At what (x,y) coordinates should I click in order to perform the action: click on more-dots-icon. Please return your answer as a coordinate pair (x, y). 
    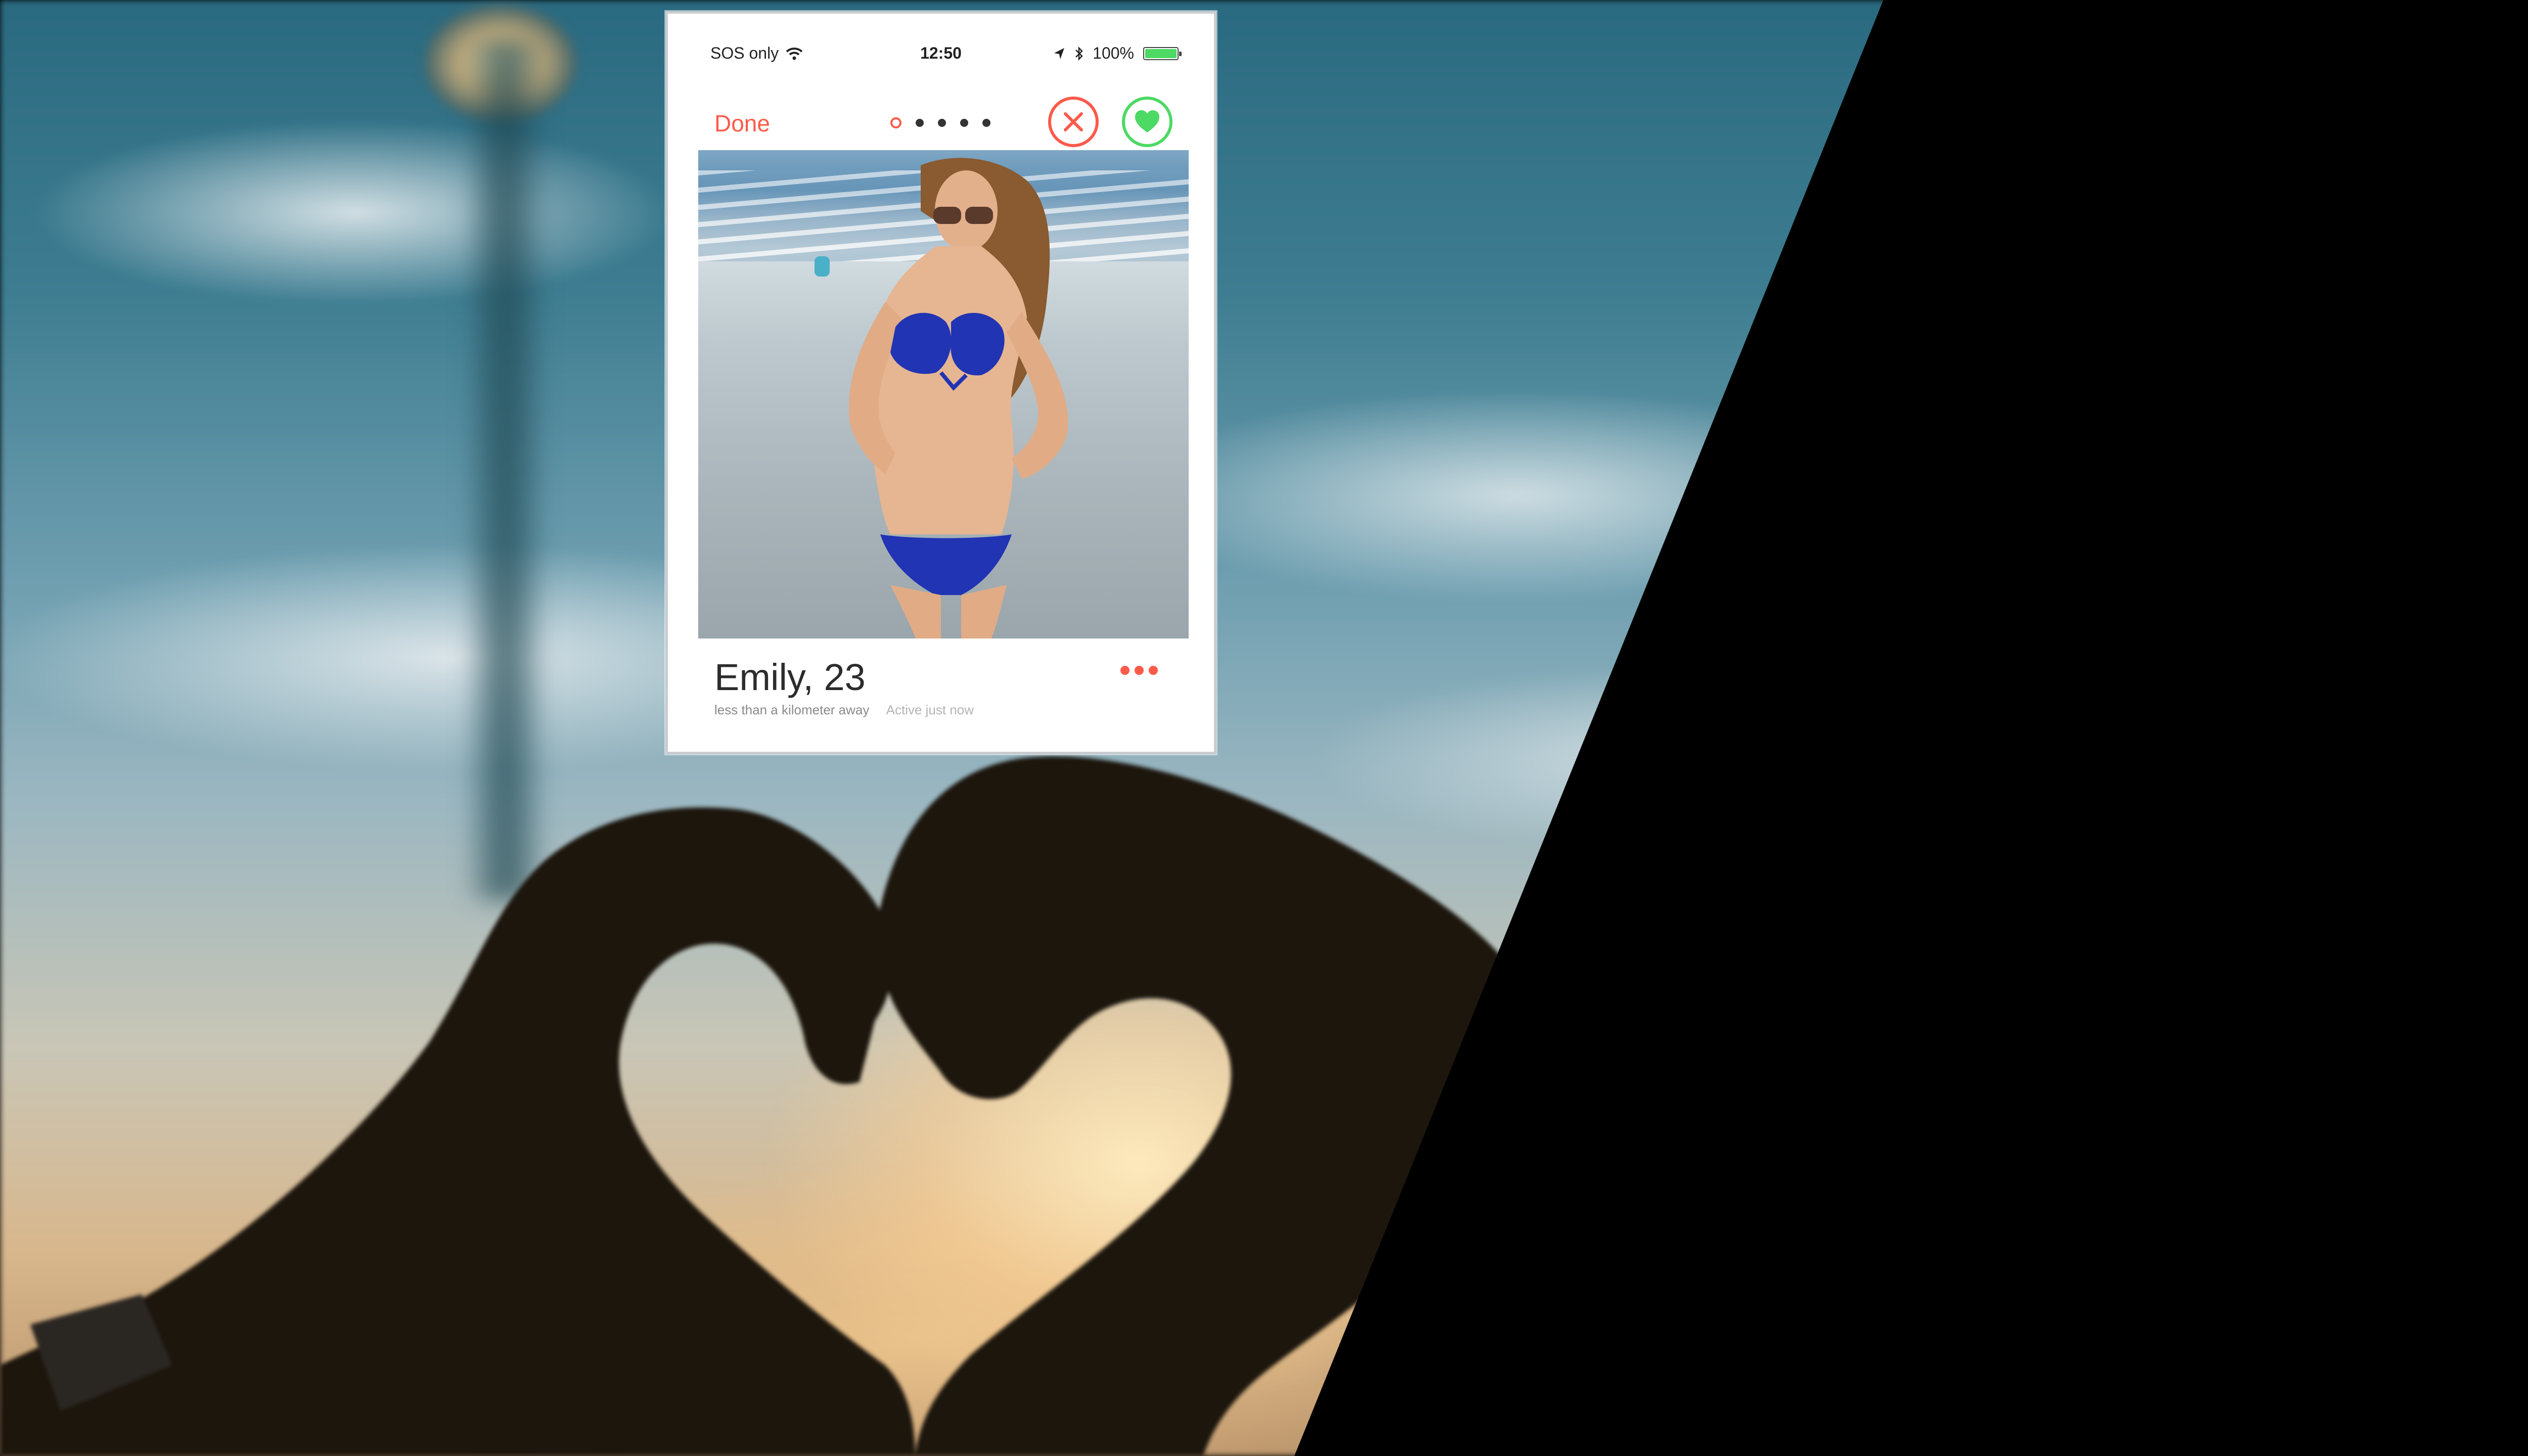
    Looking at the image, I should click on (1139, 670).